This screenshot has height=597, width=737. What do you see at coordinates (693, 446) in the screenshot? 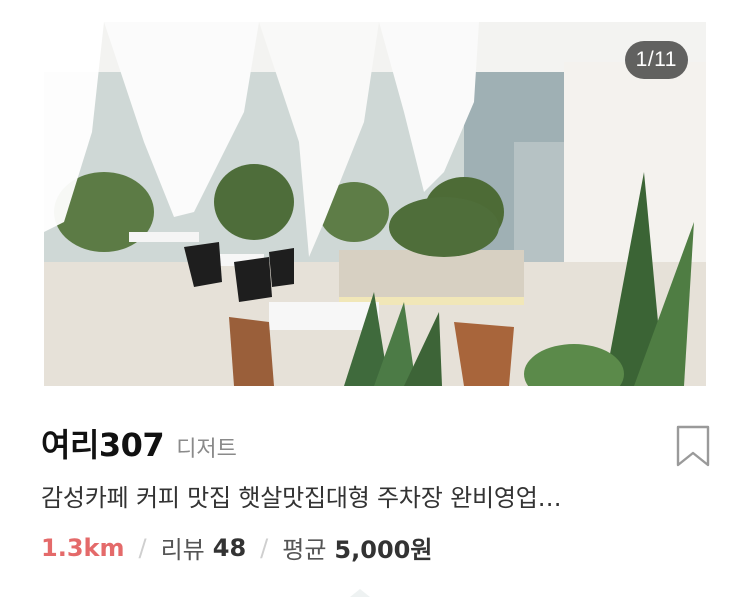
I see `bookmark-icon` at bounding box center [693, 446].